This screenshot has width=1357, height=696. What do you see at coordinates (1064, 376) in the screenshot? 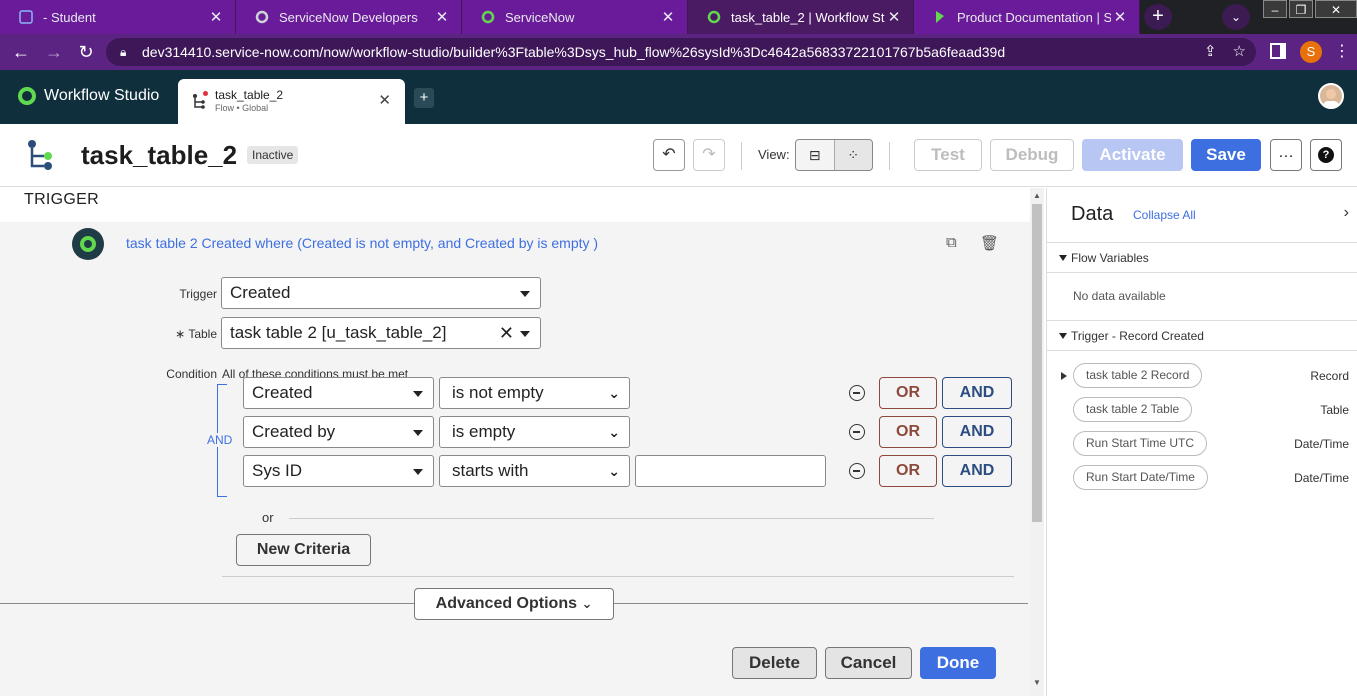
I see `expand-caret-icon` at bounding box center [1064, 376].